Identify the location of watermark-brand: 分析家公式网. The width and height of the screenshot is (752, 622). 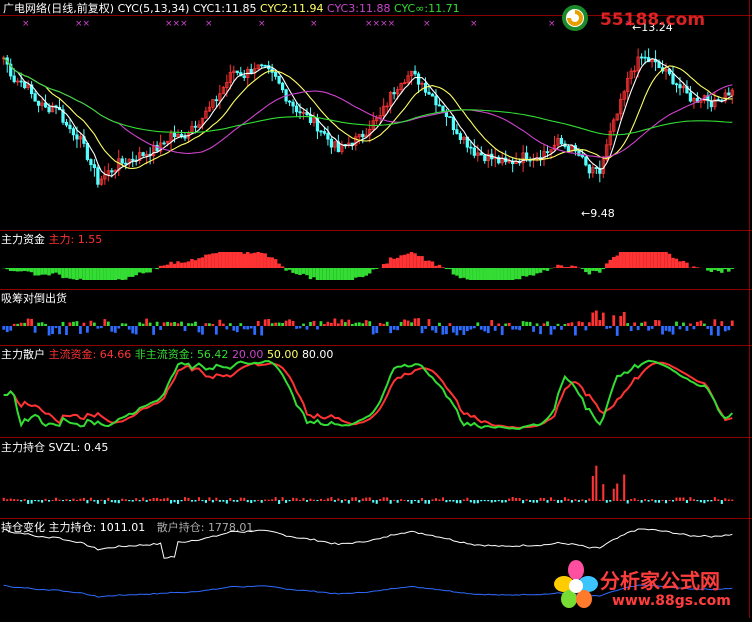
(660, 579).